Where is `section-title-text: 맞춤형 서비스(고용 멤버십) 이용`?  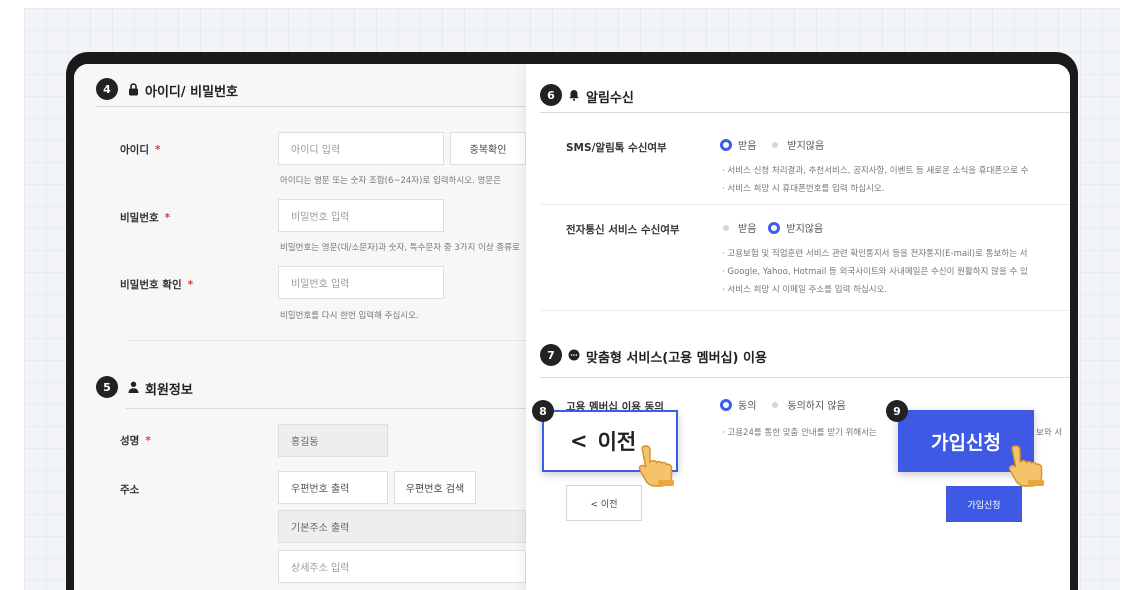 section-title-text: 맞춤형 서비스(고용 멤버십) 이용 is located at coordinates (676, 358).